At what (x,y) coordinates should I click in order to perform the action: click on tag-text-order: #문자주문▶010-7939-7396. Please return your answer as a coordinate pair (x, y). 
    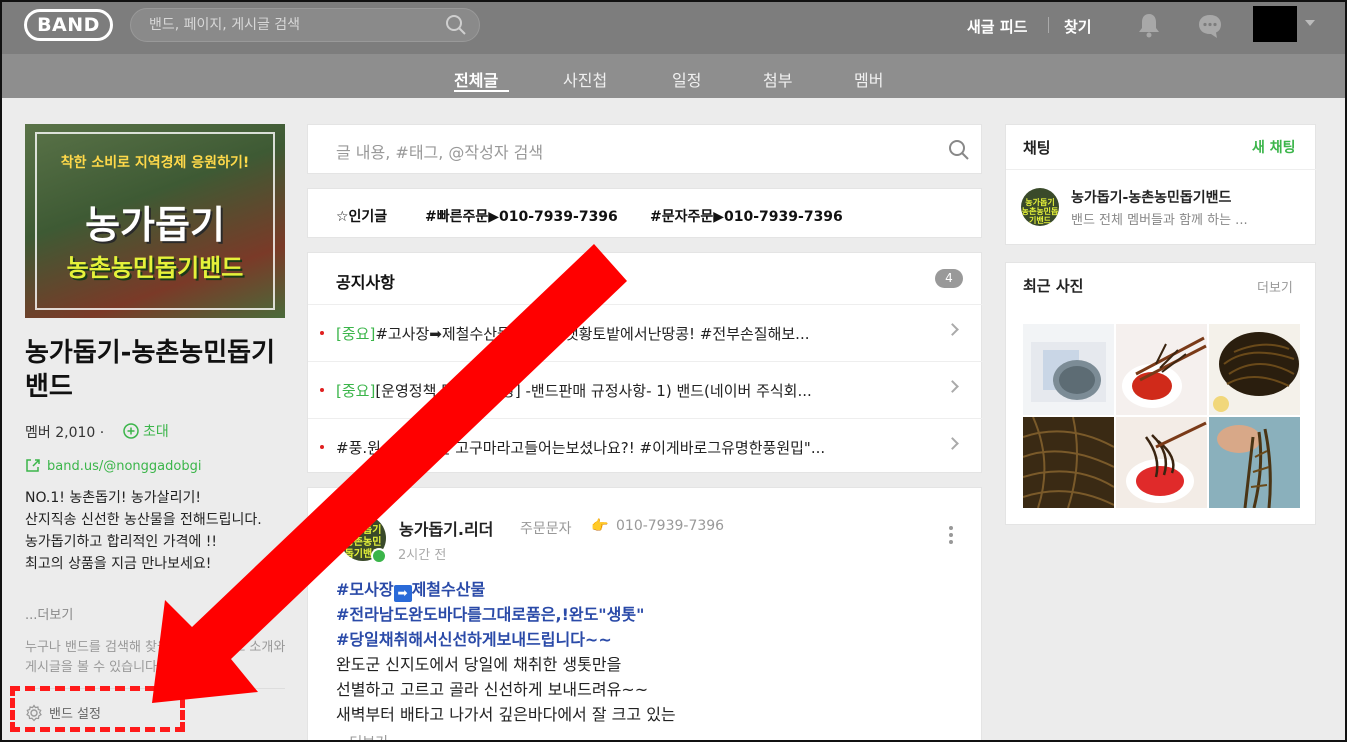
    Looking at the image, I should click on (746, 216).